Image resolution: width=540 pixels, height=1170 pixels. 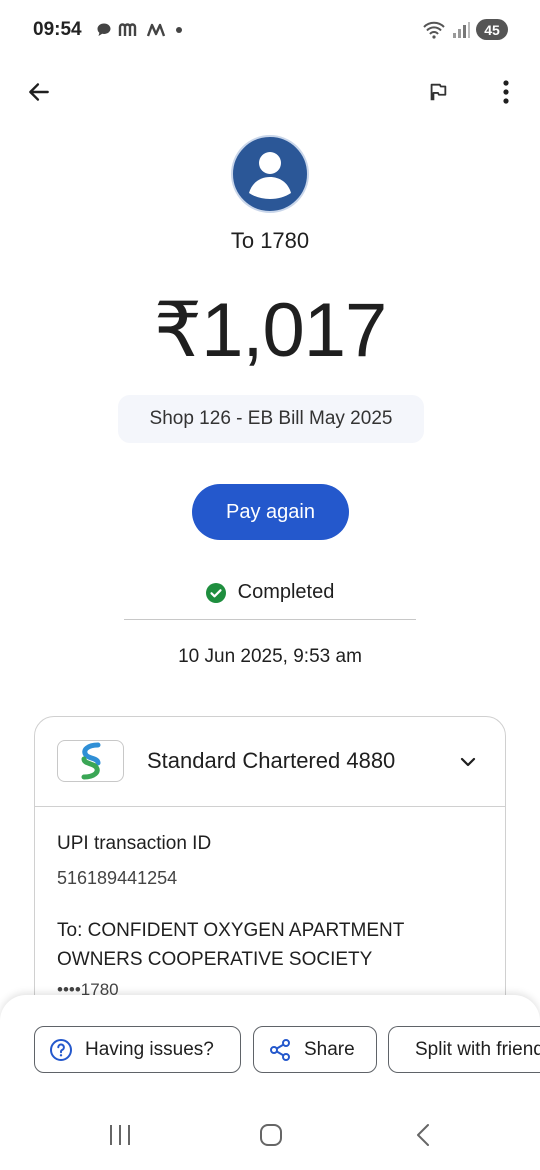 I want to click on share-icon, so click(x=280, y=1049).